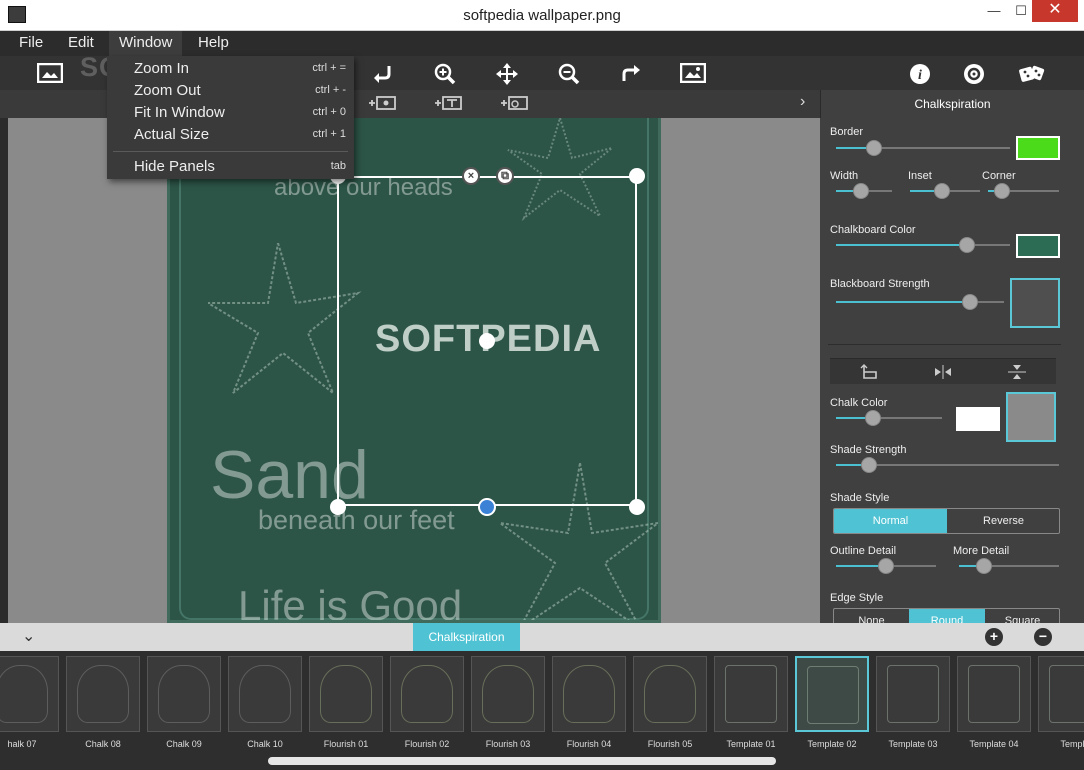 The width and height of the screenshot is (1084, 770). What do you see at coordinates (994, 637) in the screenshot?
I see `add-preset-button: +` at bounding box center [994, 637].